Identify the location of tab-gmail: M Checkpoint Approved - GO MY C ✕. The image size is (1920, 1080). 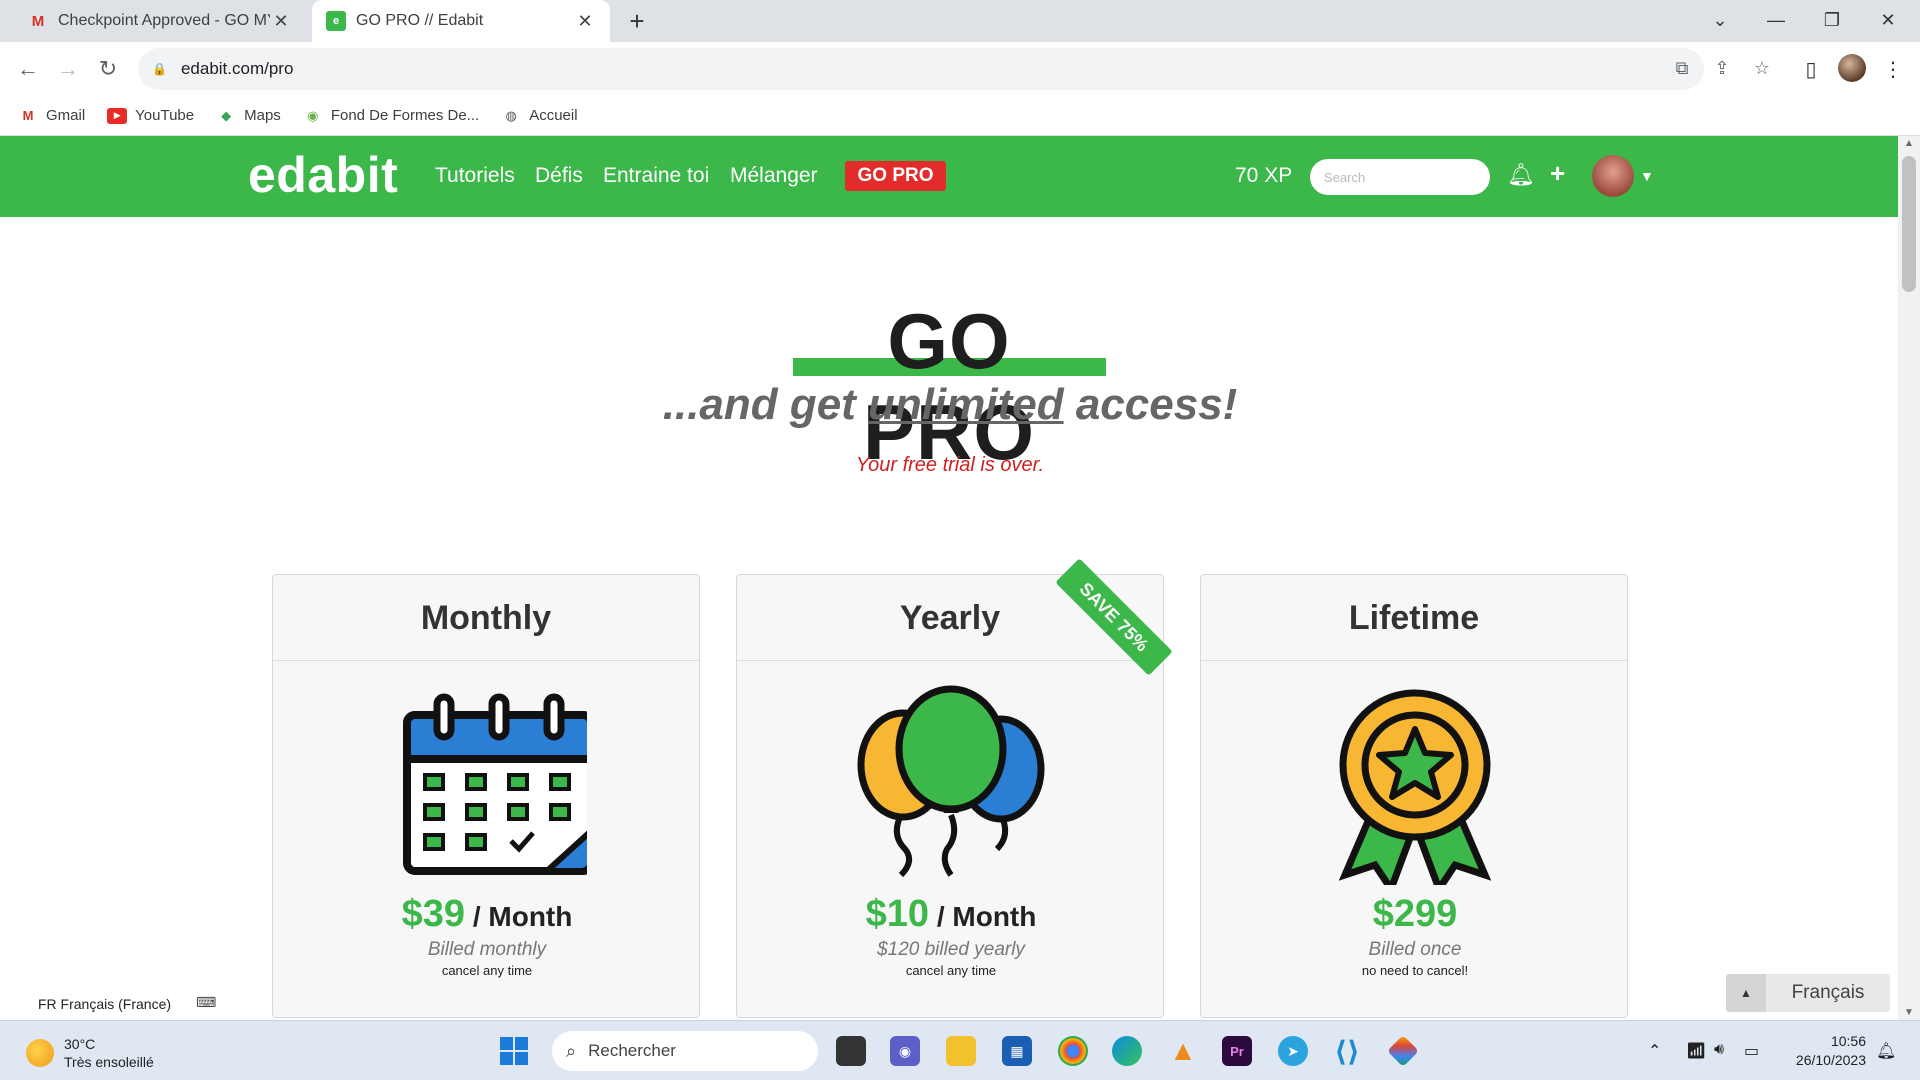
(160, 21).